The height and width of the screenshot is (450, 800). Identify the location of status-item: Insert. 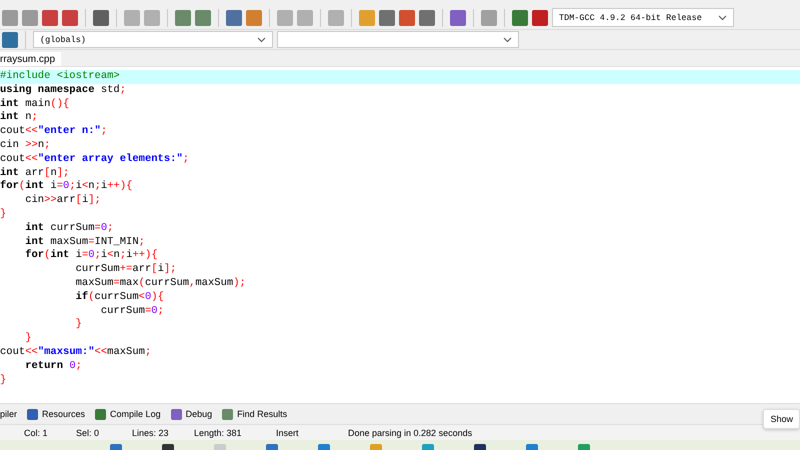
(288, 433).